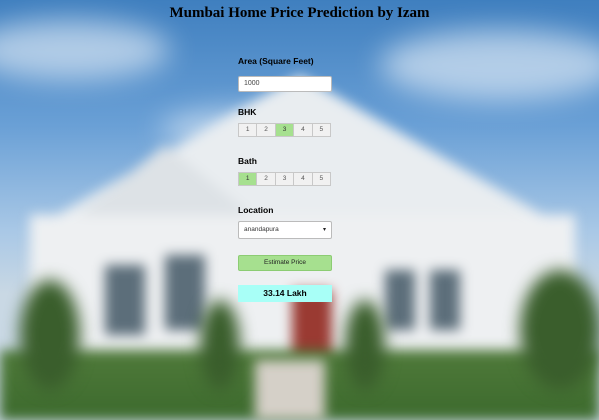 Image resolution: width=599 pixels, height=420 pixels. What do you see at coordinates (248, 178) in the screenshot?
I see `bath-option-1: 1` at bounding box center [248, 178].